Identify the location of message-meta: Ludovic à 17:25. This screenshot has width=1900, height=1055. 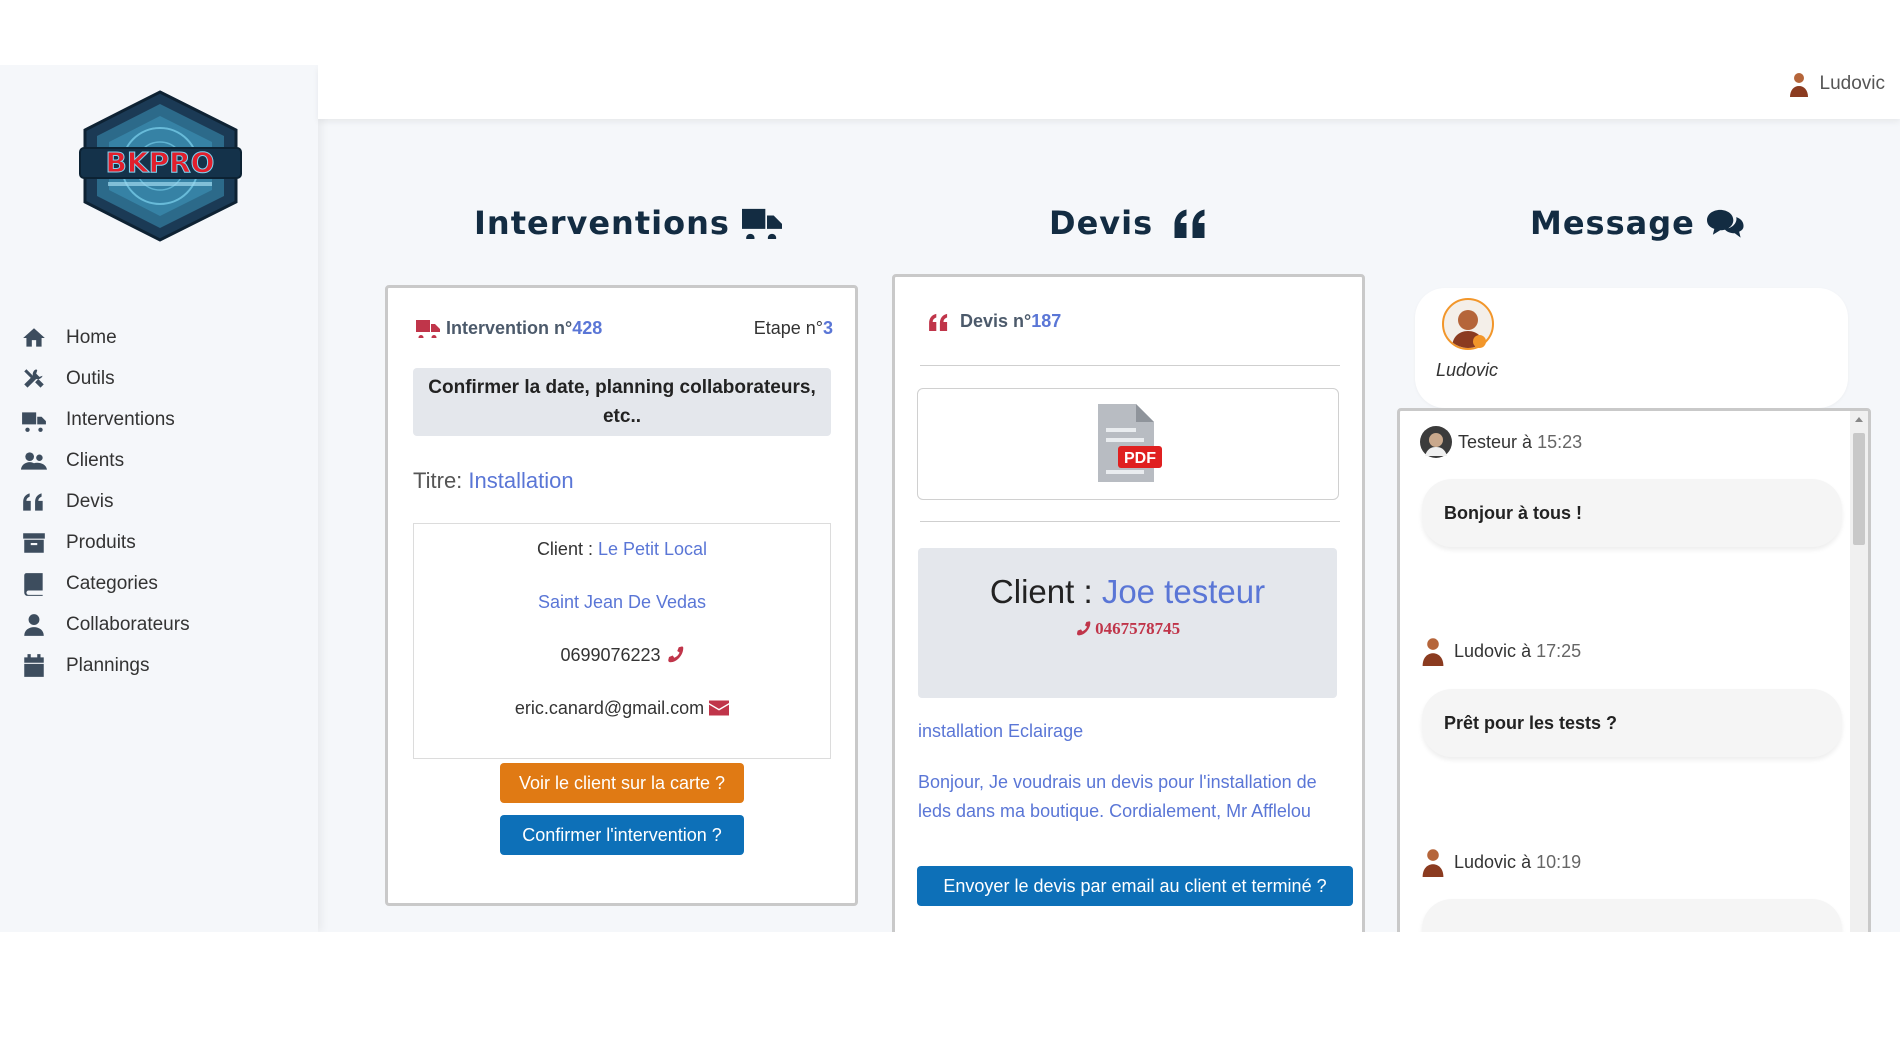
(1500, 651).